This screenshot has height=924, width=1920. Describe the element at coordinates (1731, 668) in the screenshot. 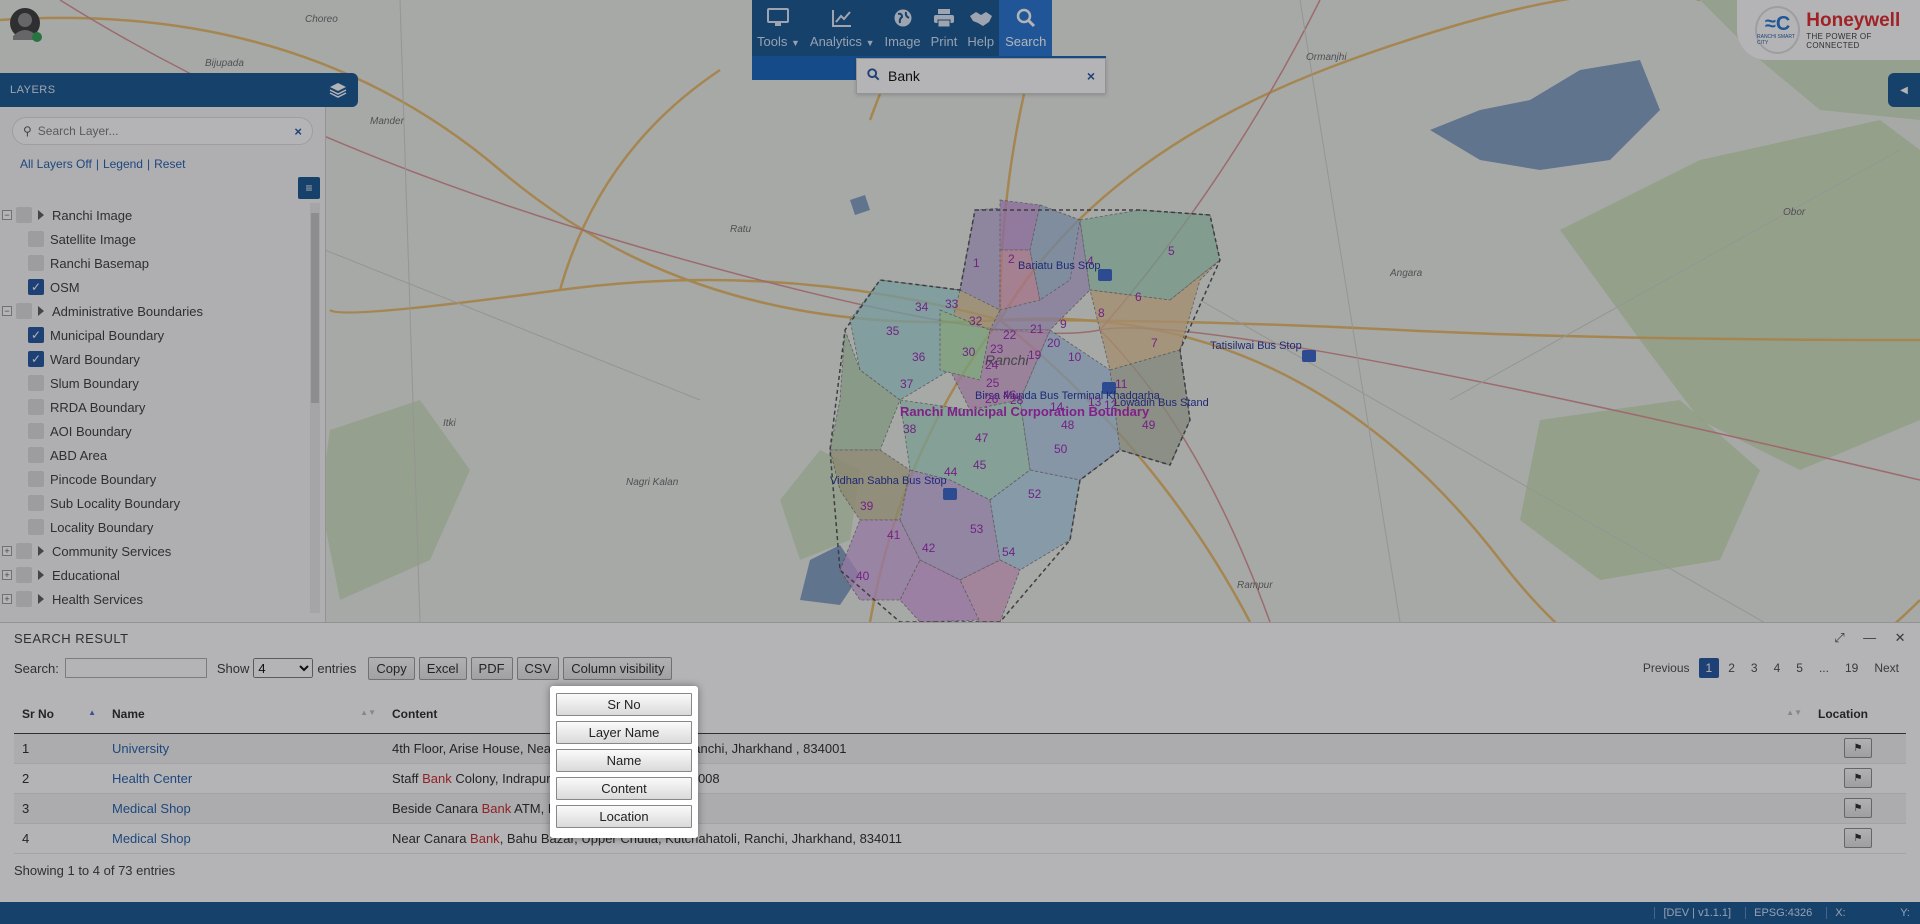

I see `page-button: 2` at that location.